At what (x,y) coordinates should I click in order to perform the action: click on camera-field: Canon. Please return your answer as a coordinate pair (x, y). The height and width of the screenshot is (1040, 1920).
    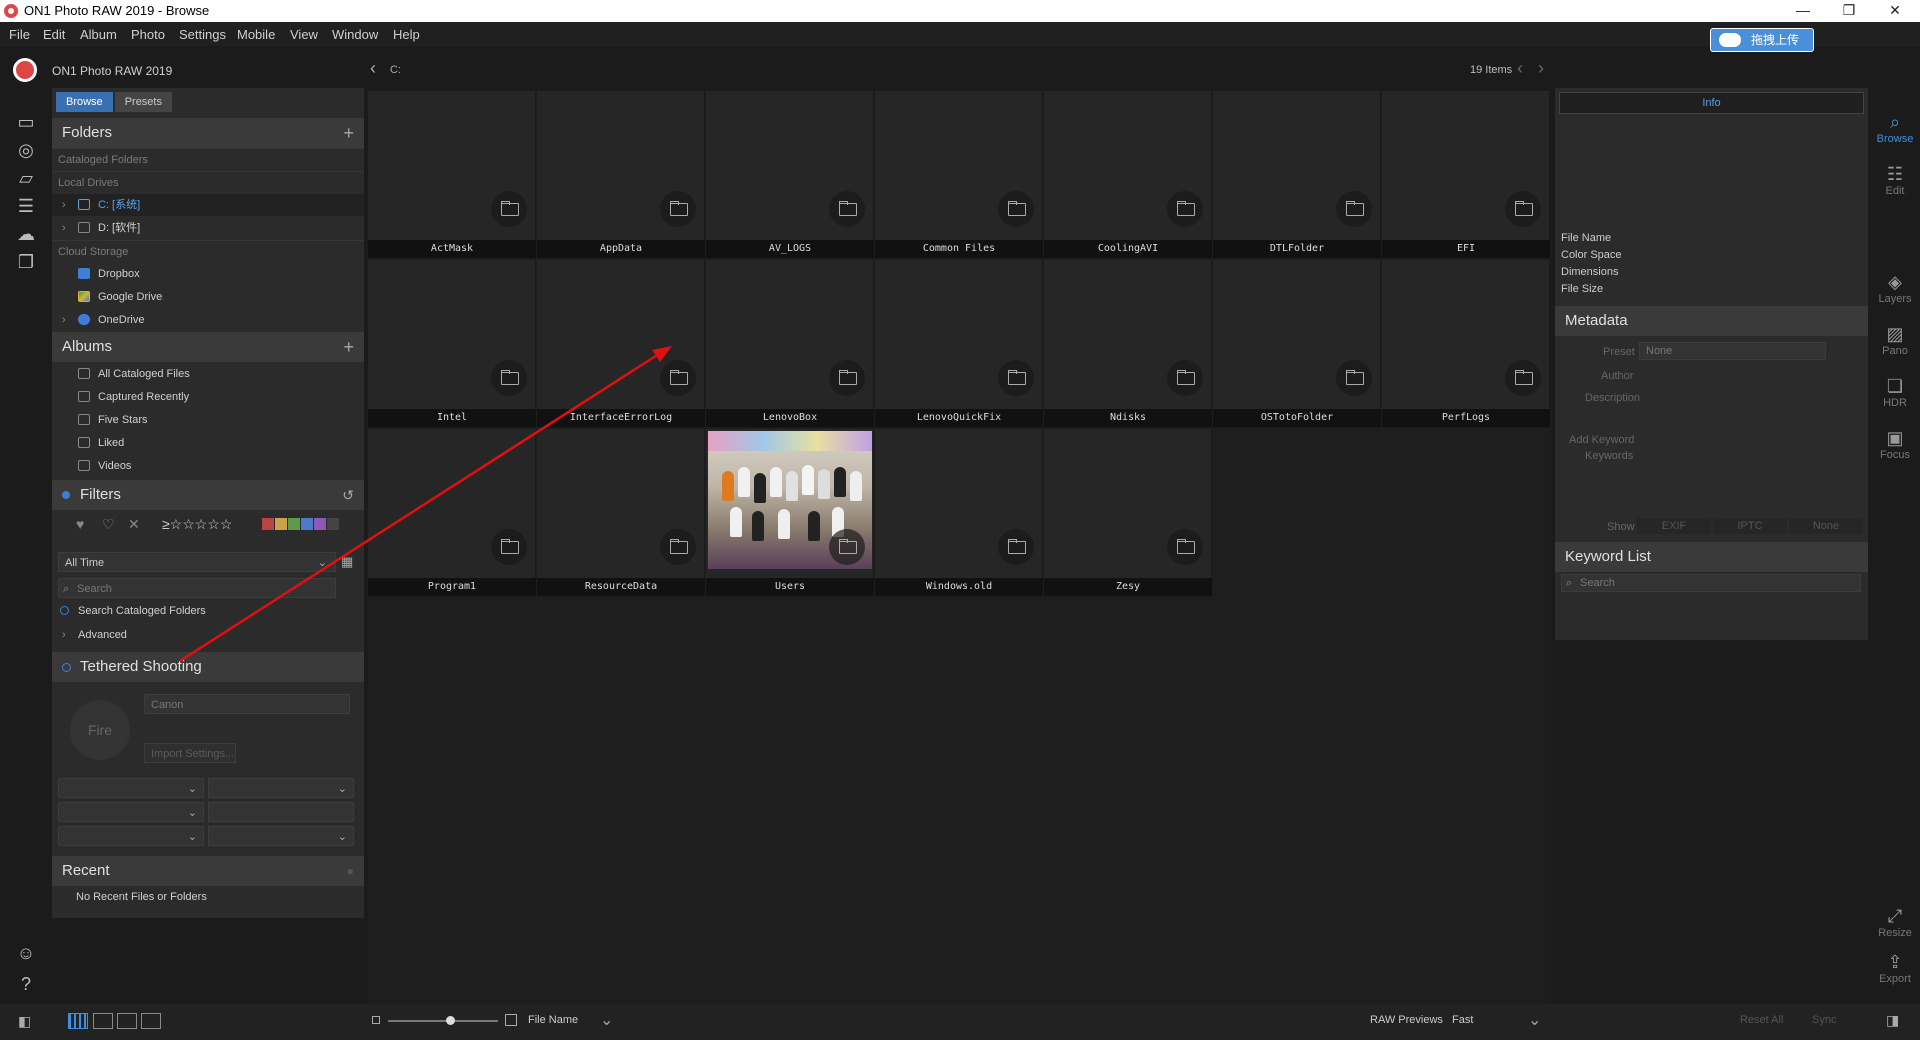
    Looking at the image, I should click on (247, 704).